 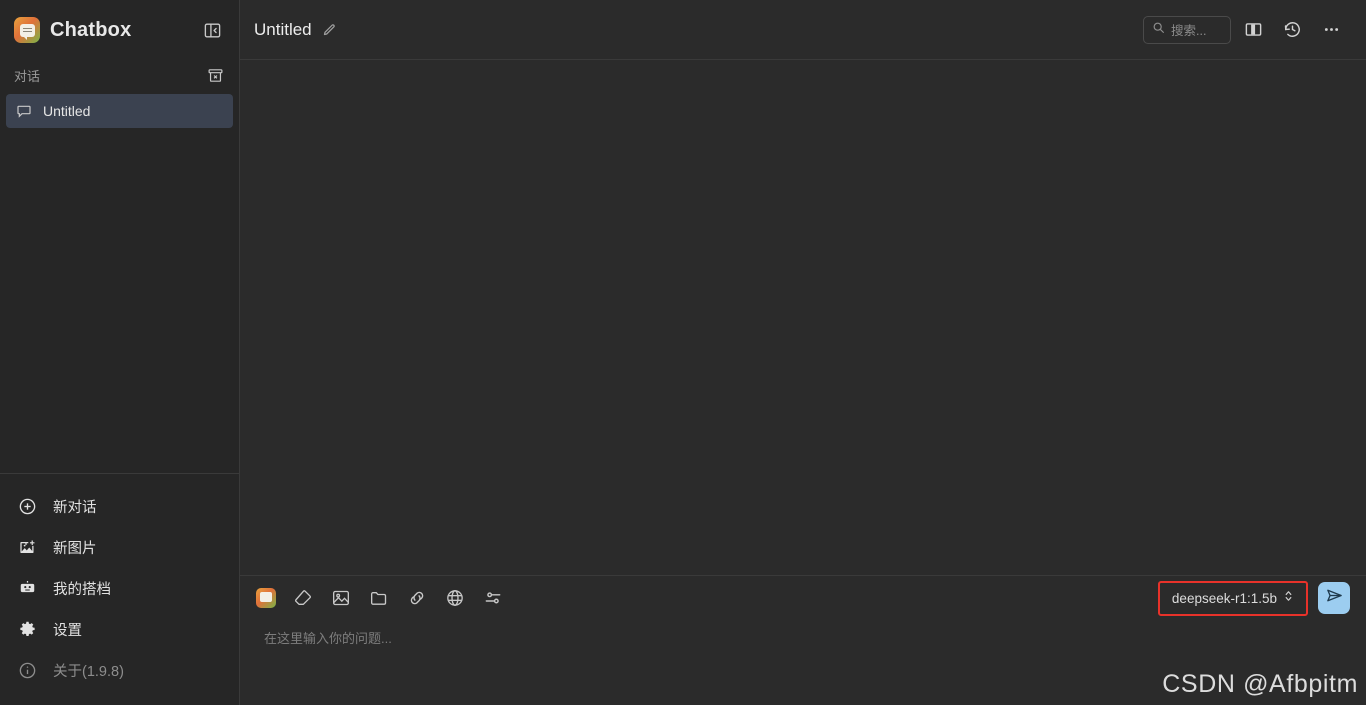 I want to click on brand-title: Chatbox, so click(x=91, y=29).